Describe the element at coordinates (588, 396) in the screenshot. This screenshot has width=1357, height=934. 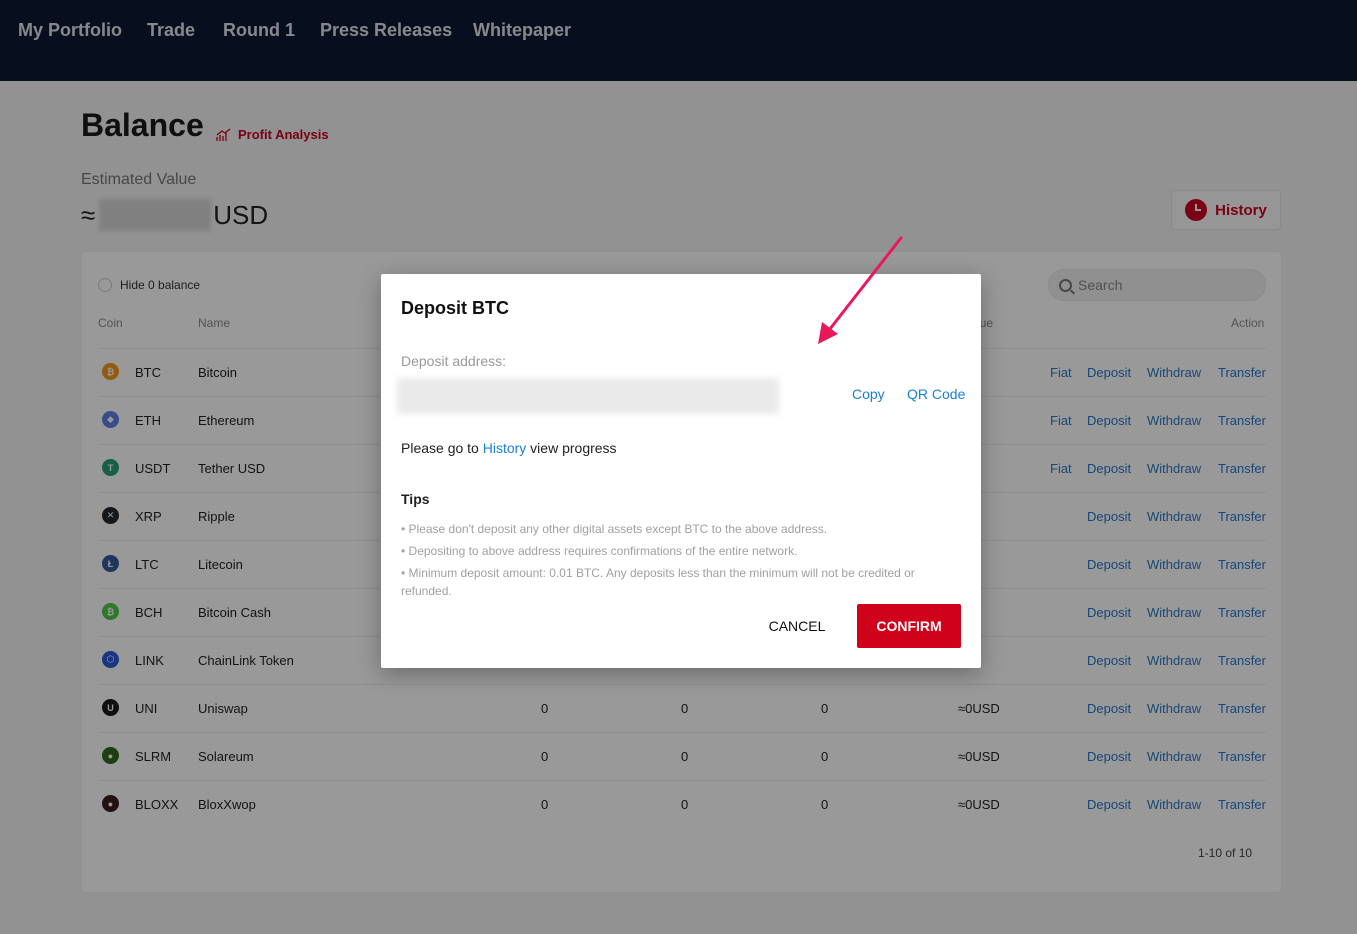
I see `deposit-address-redacted` at that location.